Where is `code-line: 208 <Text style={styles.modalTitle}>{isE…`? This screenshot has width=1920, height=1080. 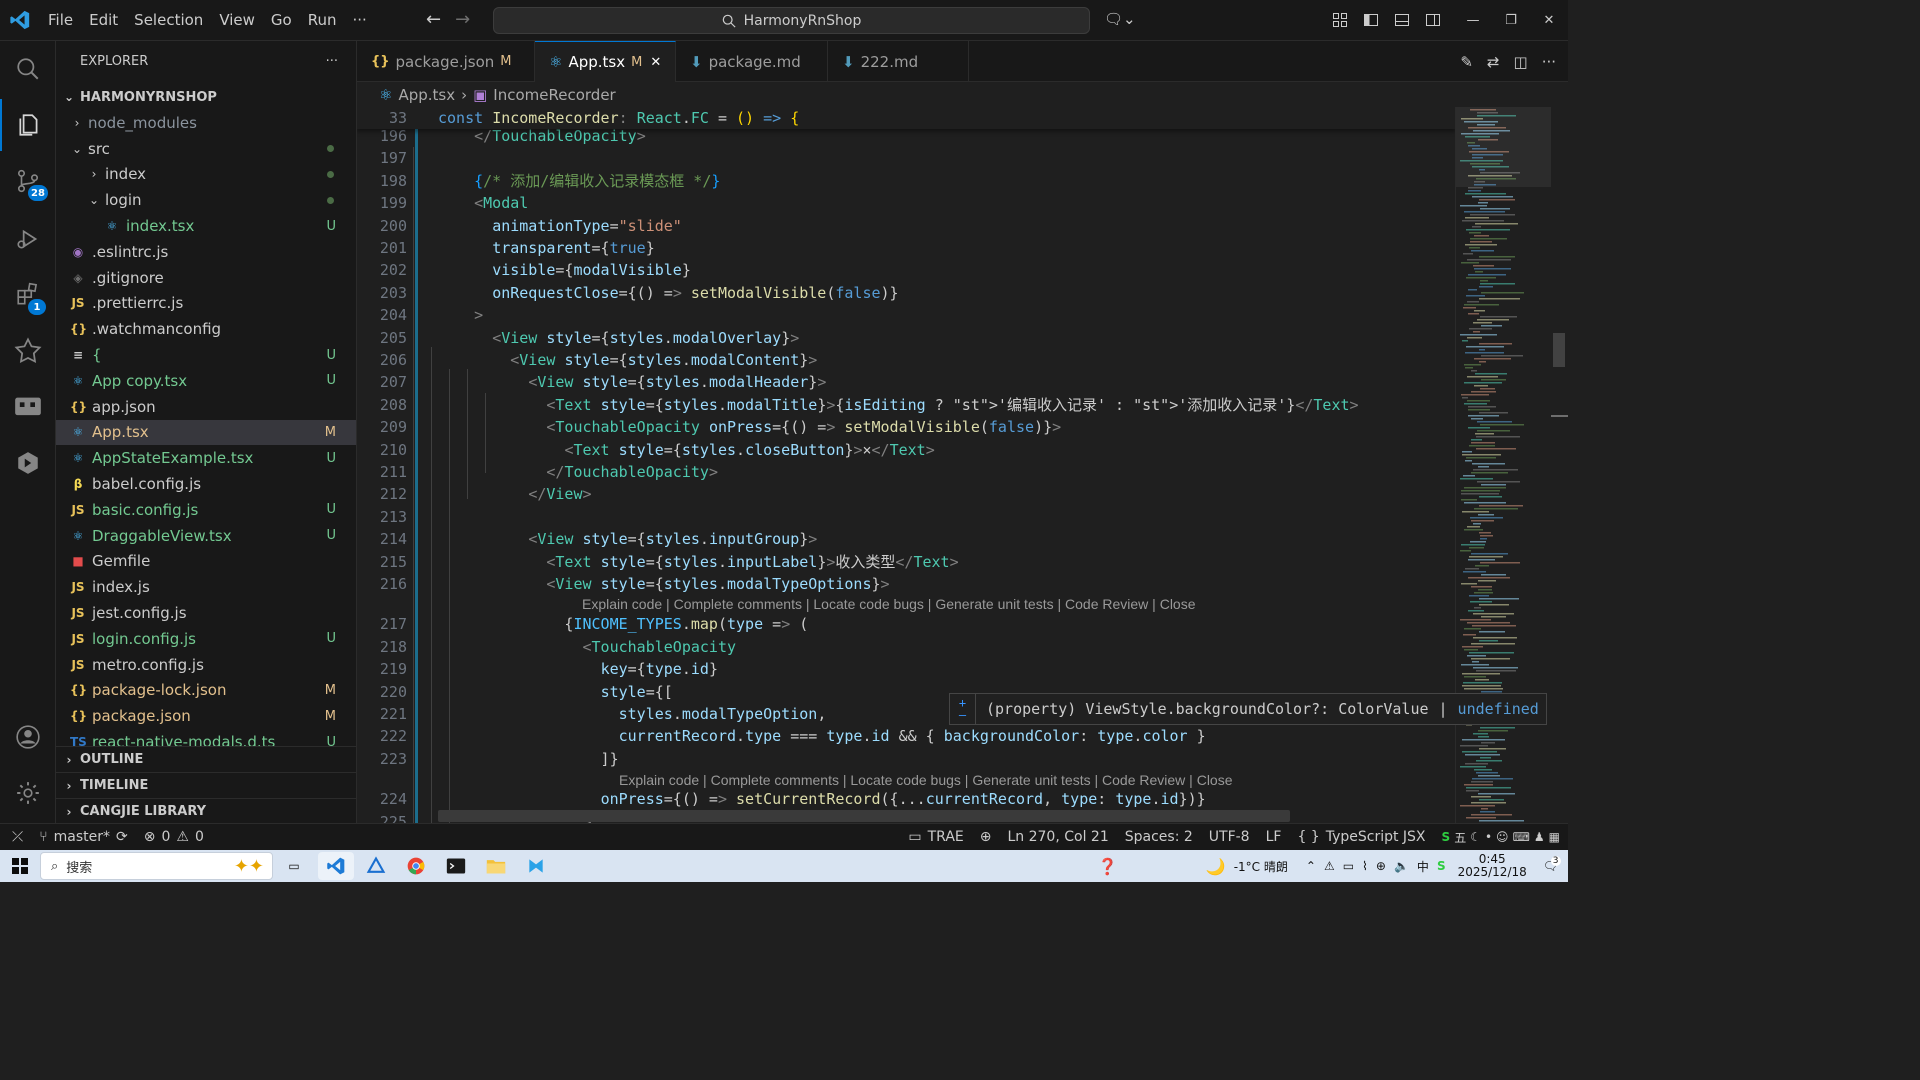
code-line: 208 <Text style={styles.modalTitle}>{isE… is located at coordinates (906, 405).